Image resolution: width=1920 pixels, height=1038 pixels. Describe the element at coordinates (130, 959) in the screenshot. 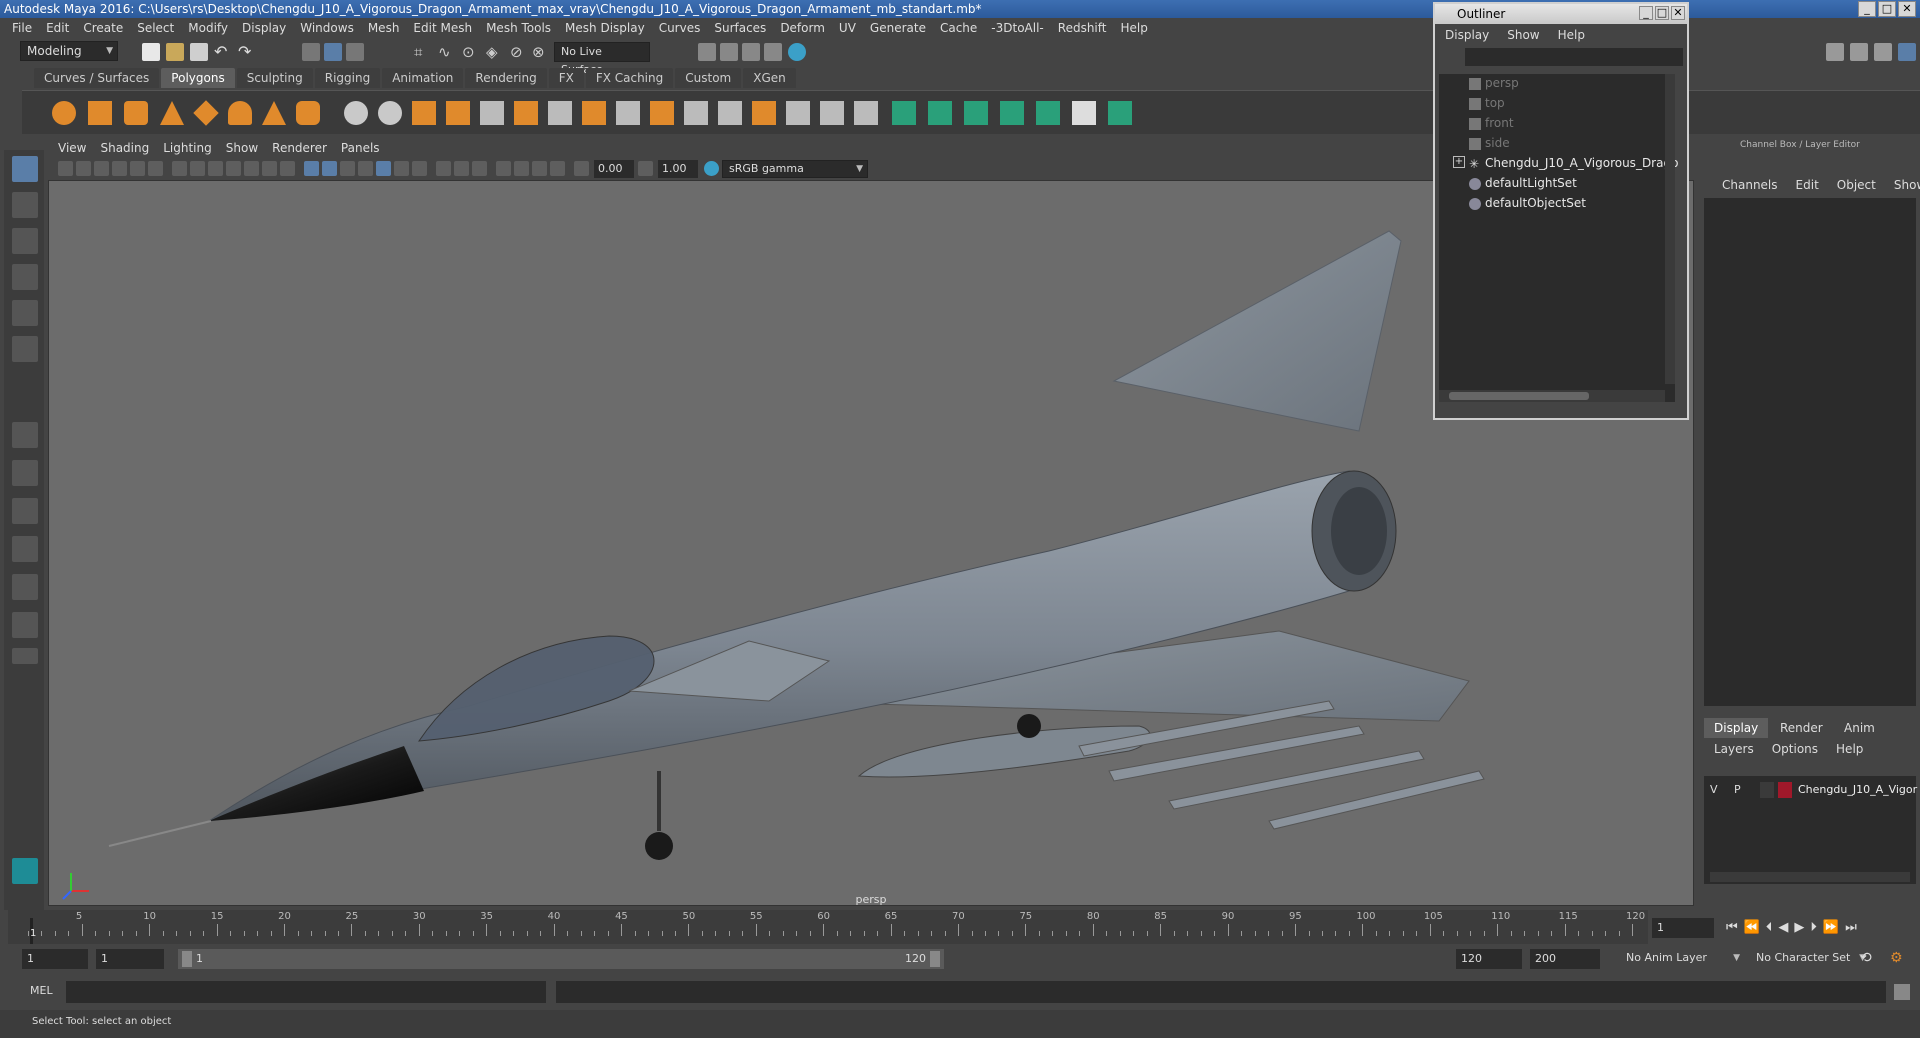

I see `playback-start-field: 1` at that location.